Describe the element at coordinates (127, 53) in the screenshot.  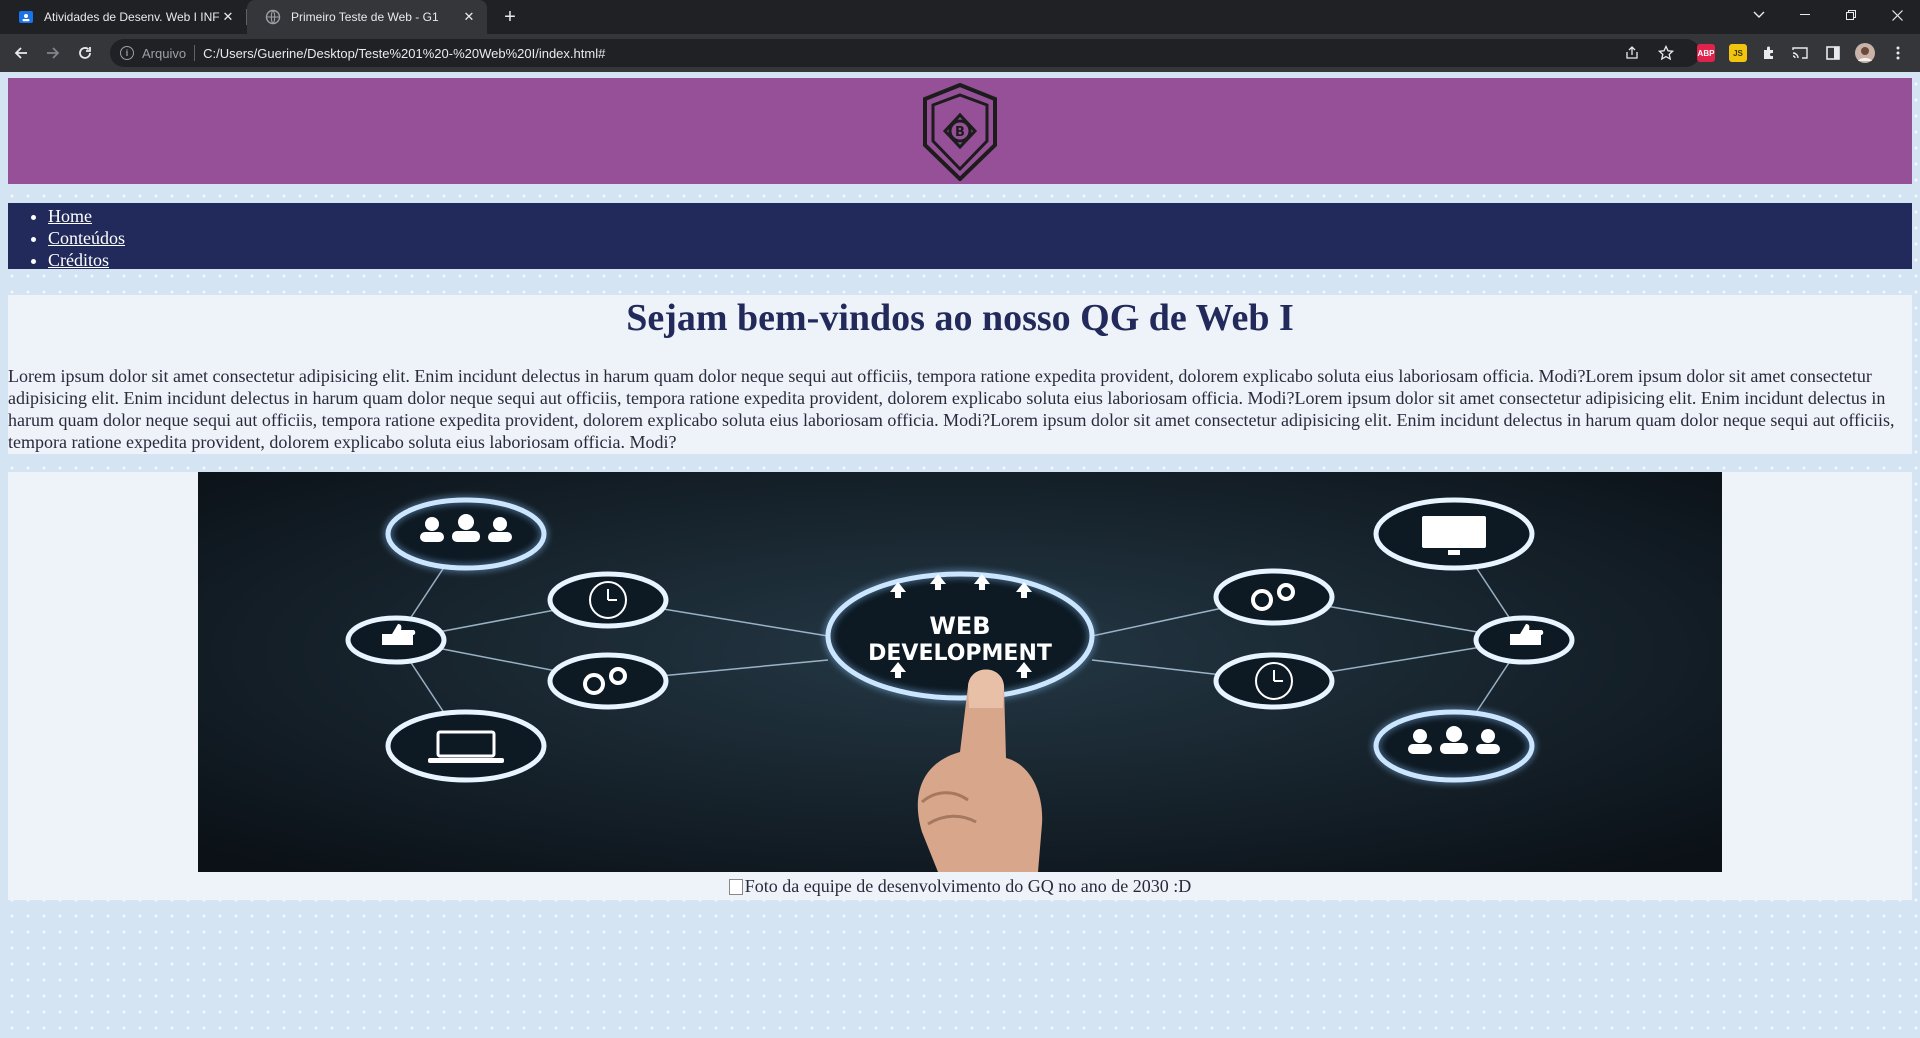
I see `info-icon: i` at that location.